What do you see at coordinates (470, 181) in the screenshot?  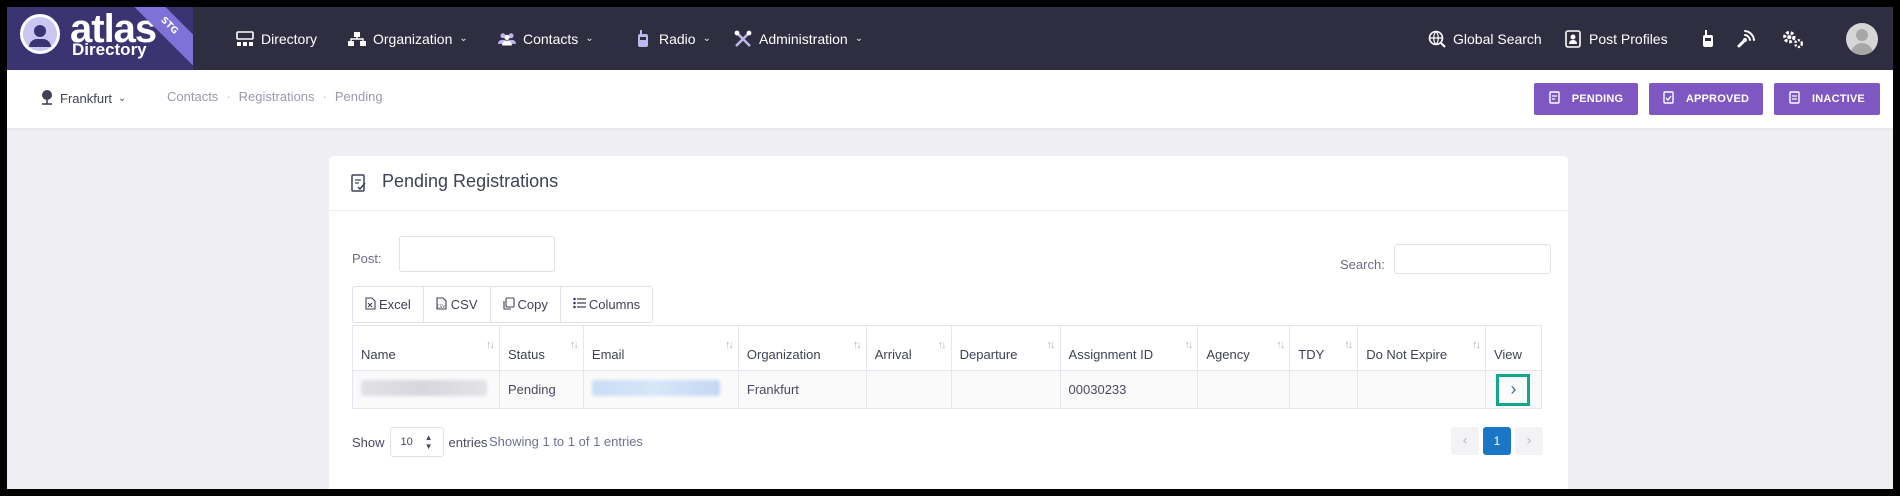 I see `card-title: Pending Registrations` at bounding box center [470, 181].